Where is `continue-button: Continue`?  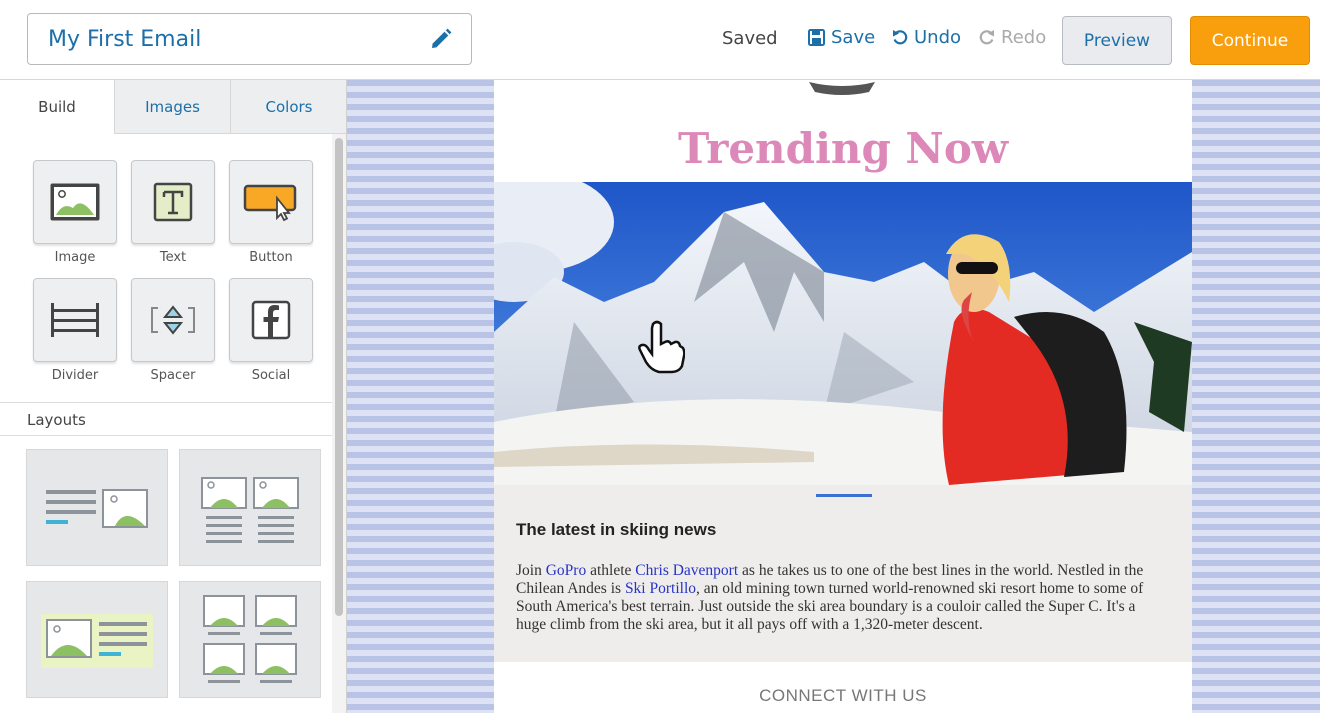 continue-button: Continue is located at coordinates (1250, 40).